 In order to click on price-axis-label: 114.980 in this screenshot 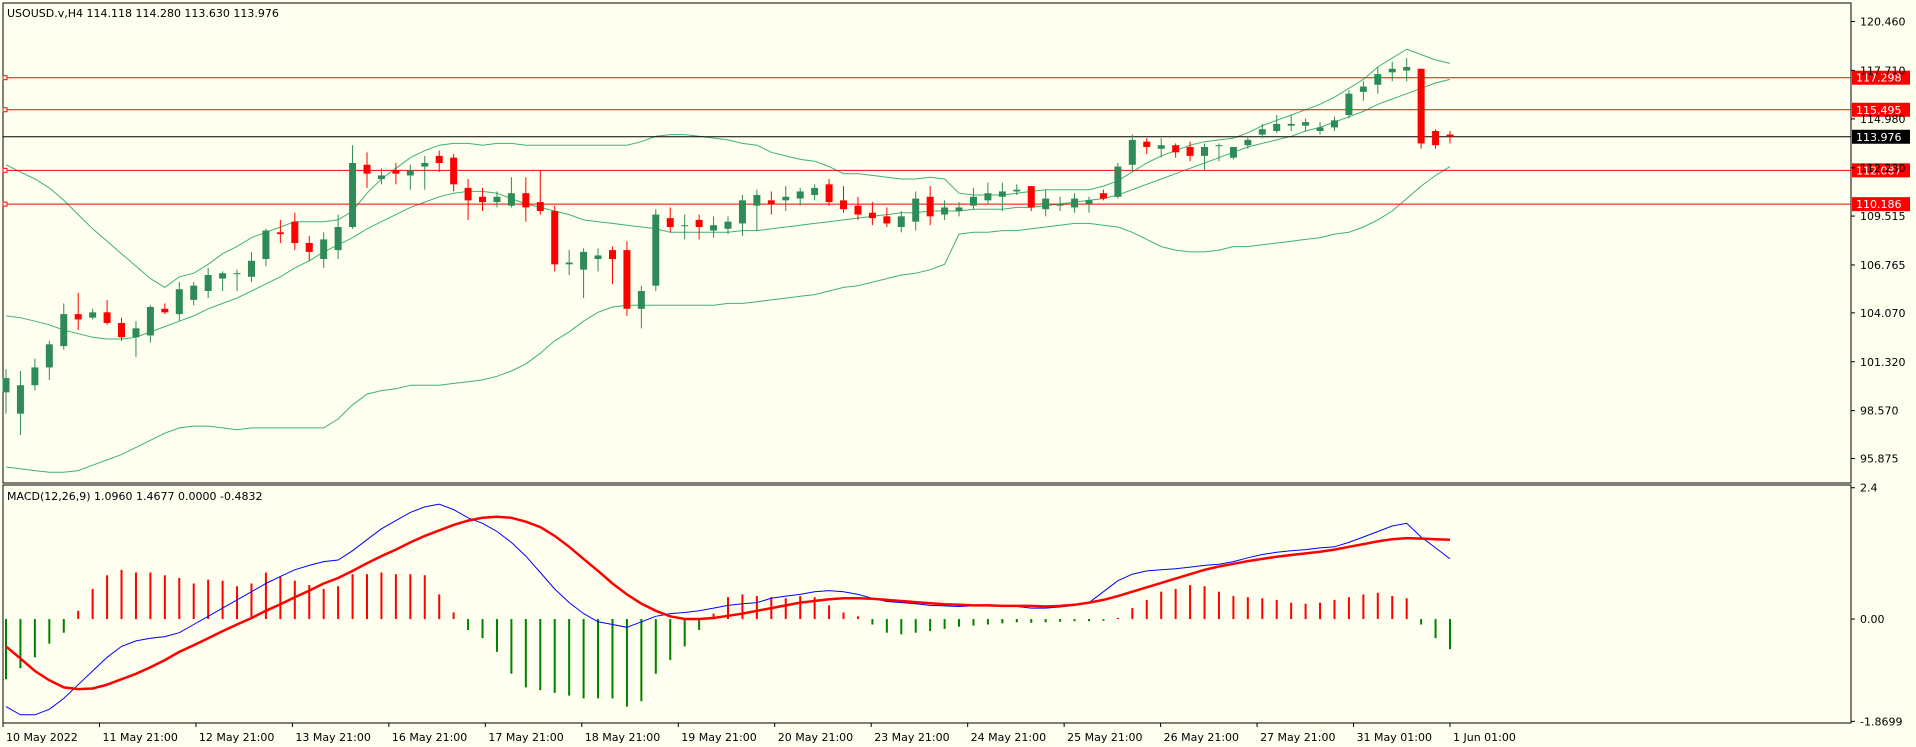, I will do `click(1883, 119)`.